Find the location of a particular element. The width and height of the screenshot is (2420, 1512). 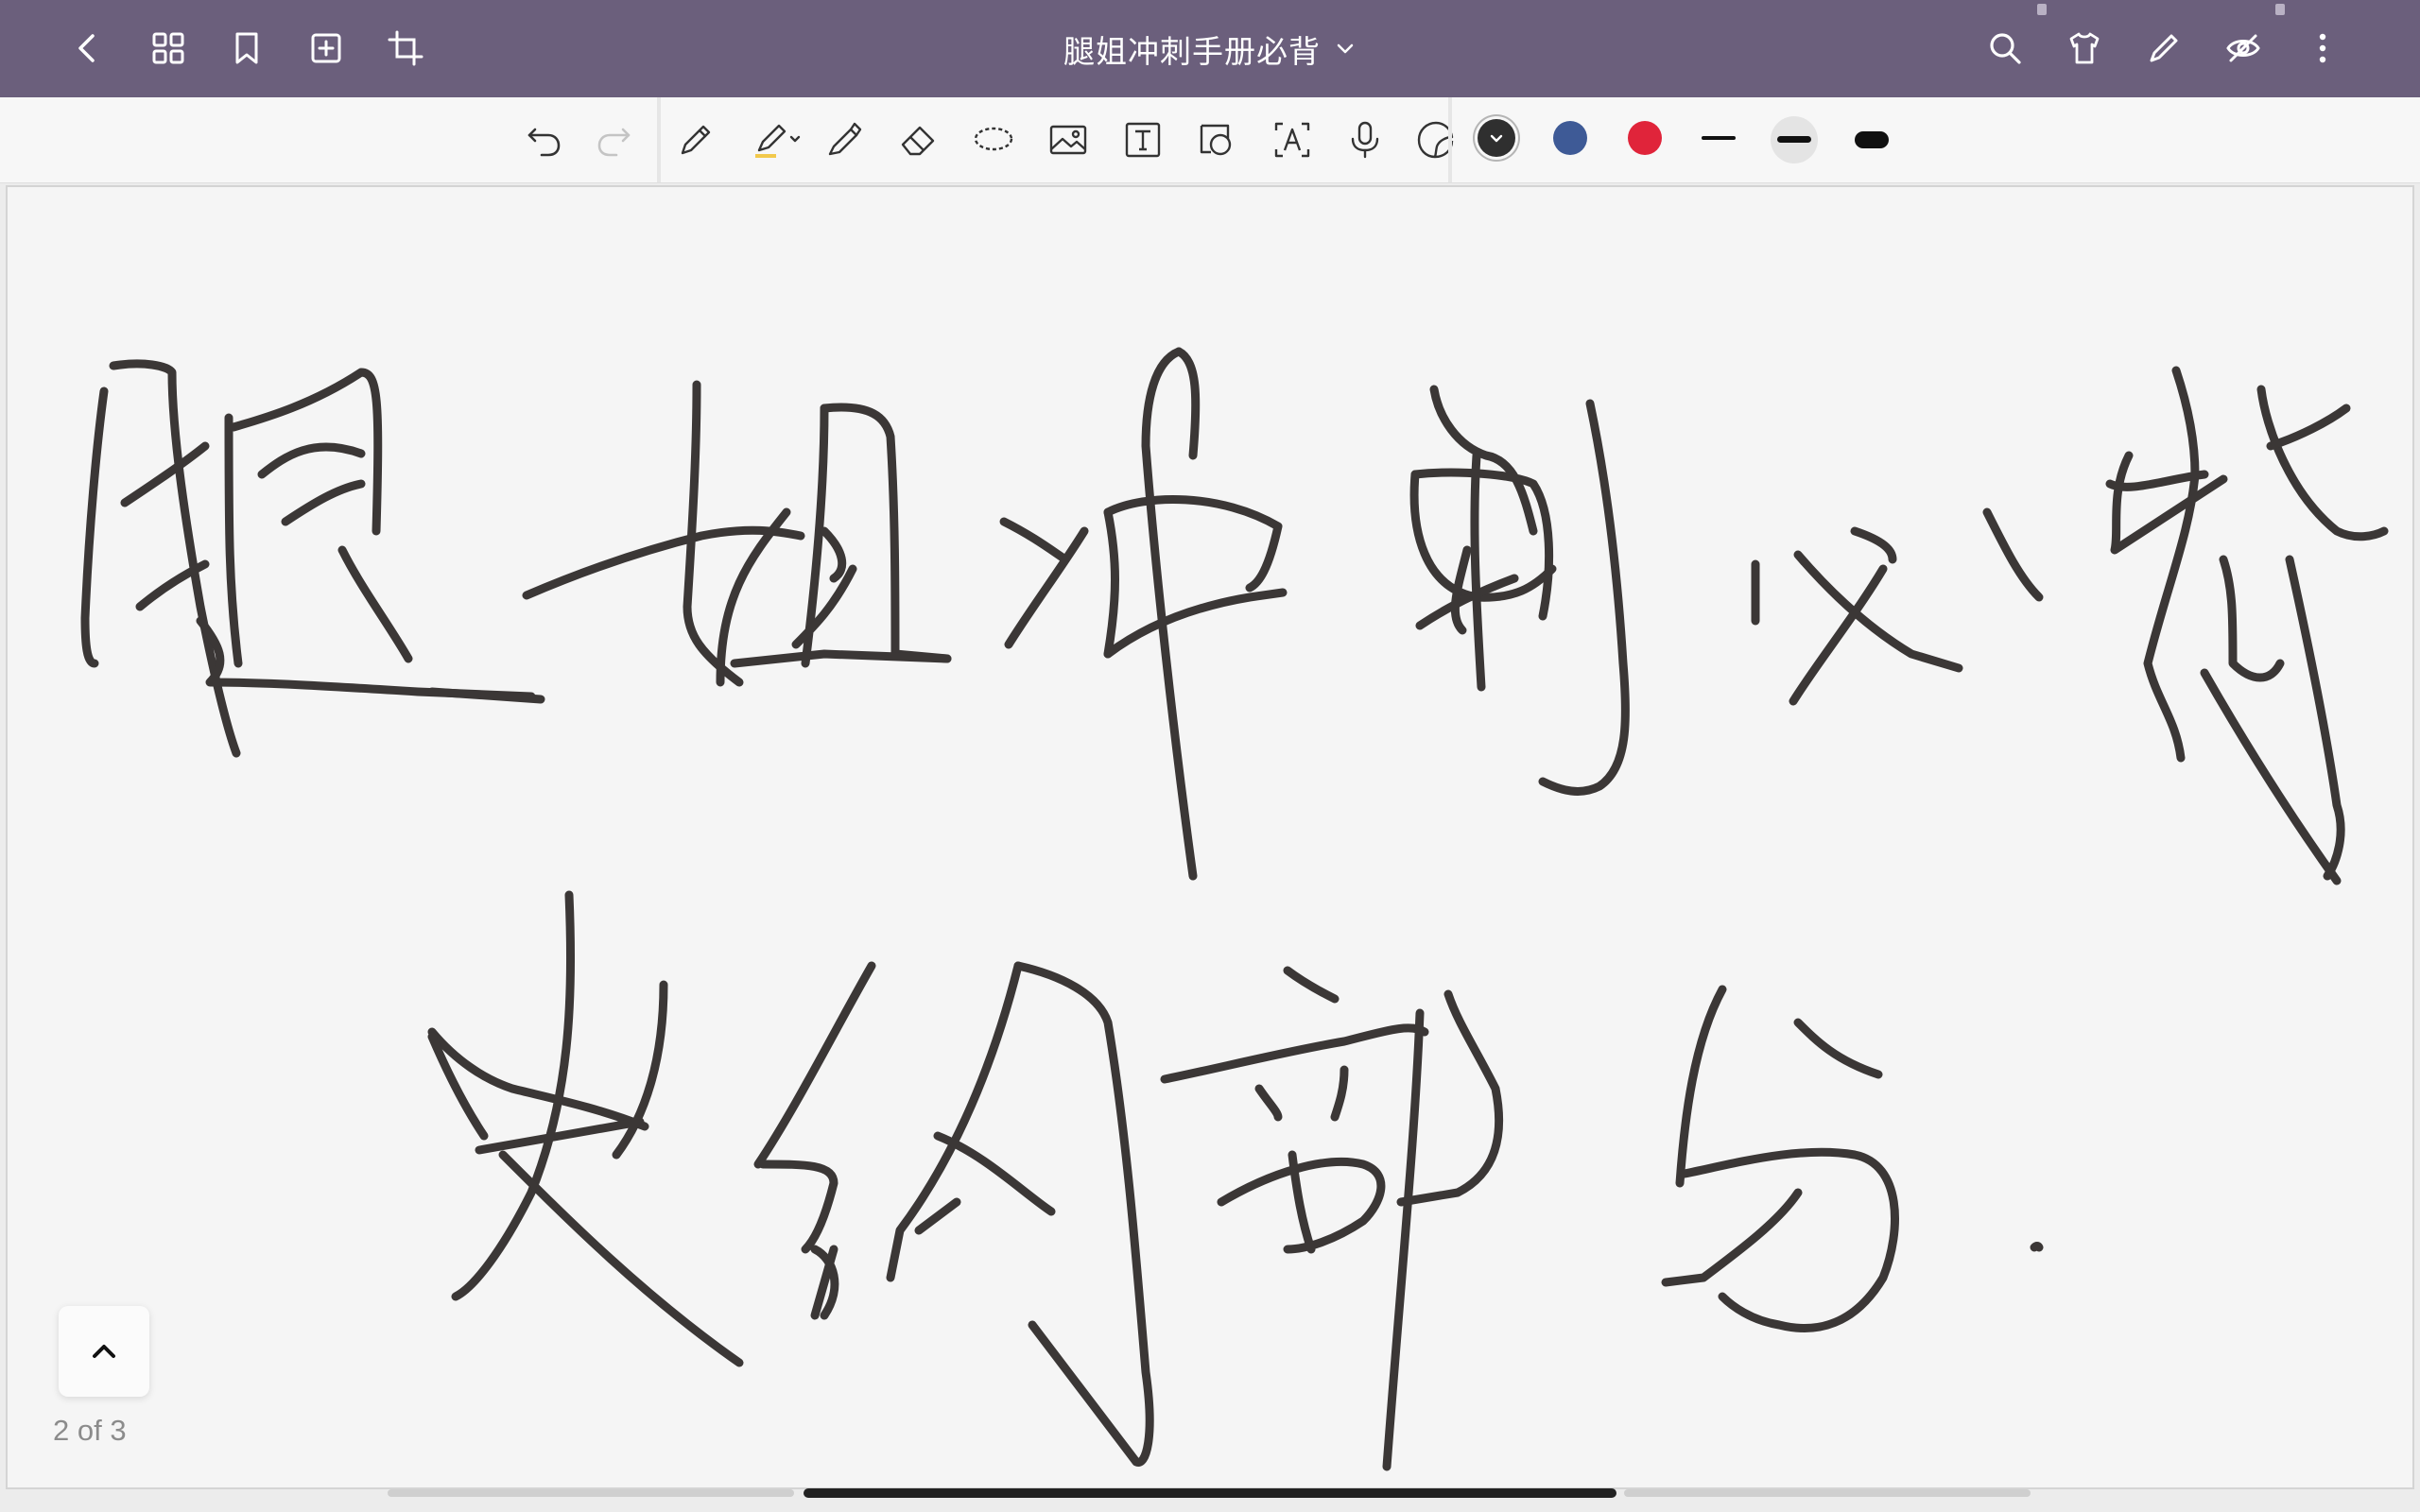

crop-icon is located at coordinates (406, 48).